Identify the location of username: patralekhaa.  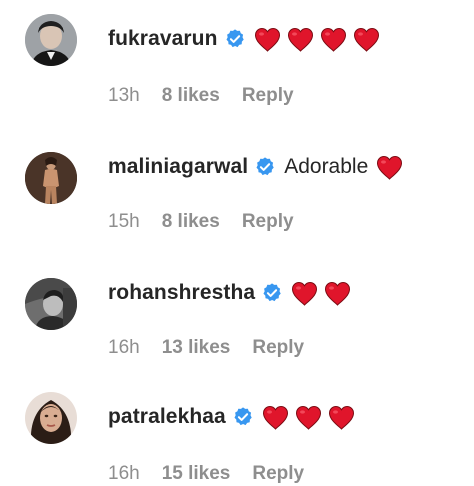
(167, 417).